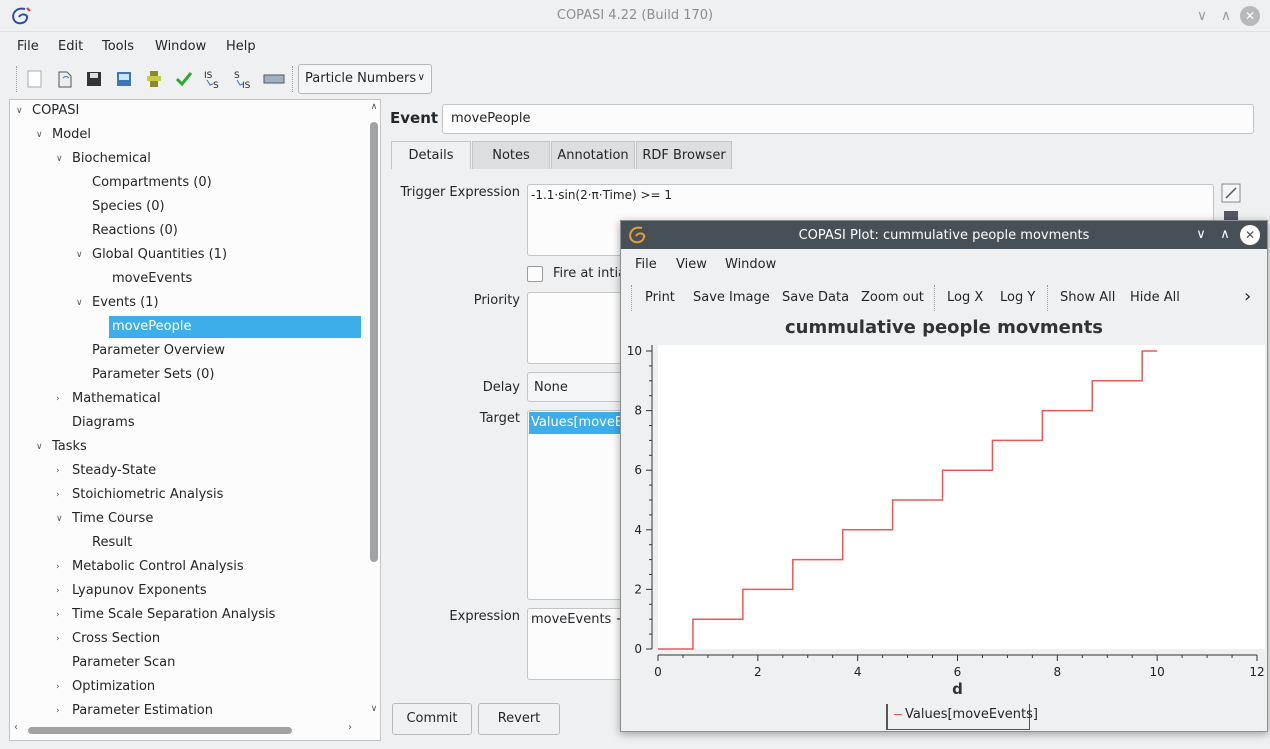  What do you see at coordinates (70, 46) in the screenshot?
I see `menu-edit: Edit` at bounding box center [70, 46].